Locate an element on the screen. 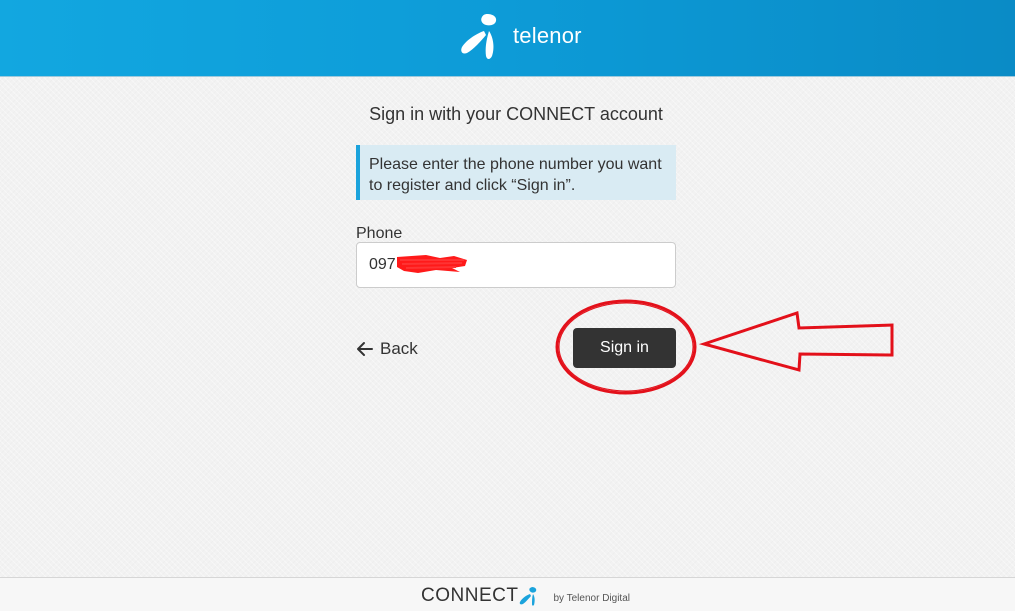 The width and height of the screenshot is (1015, 611). red-annotation-overlay is located at coordinates (724, 347).